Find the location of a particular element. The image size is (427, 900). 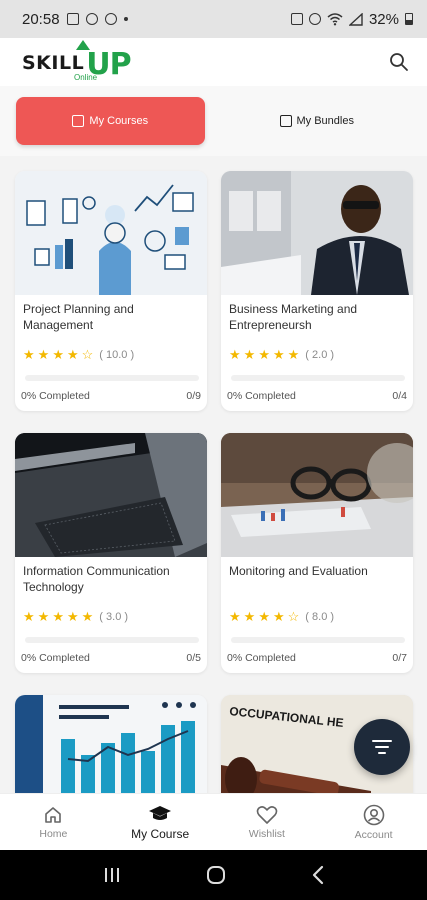

course-rating: ★ ★ ★ ★ ☆ ( 8.0 ) is located at coordinates (317, 616).